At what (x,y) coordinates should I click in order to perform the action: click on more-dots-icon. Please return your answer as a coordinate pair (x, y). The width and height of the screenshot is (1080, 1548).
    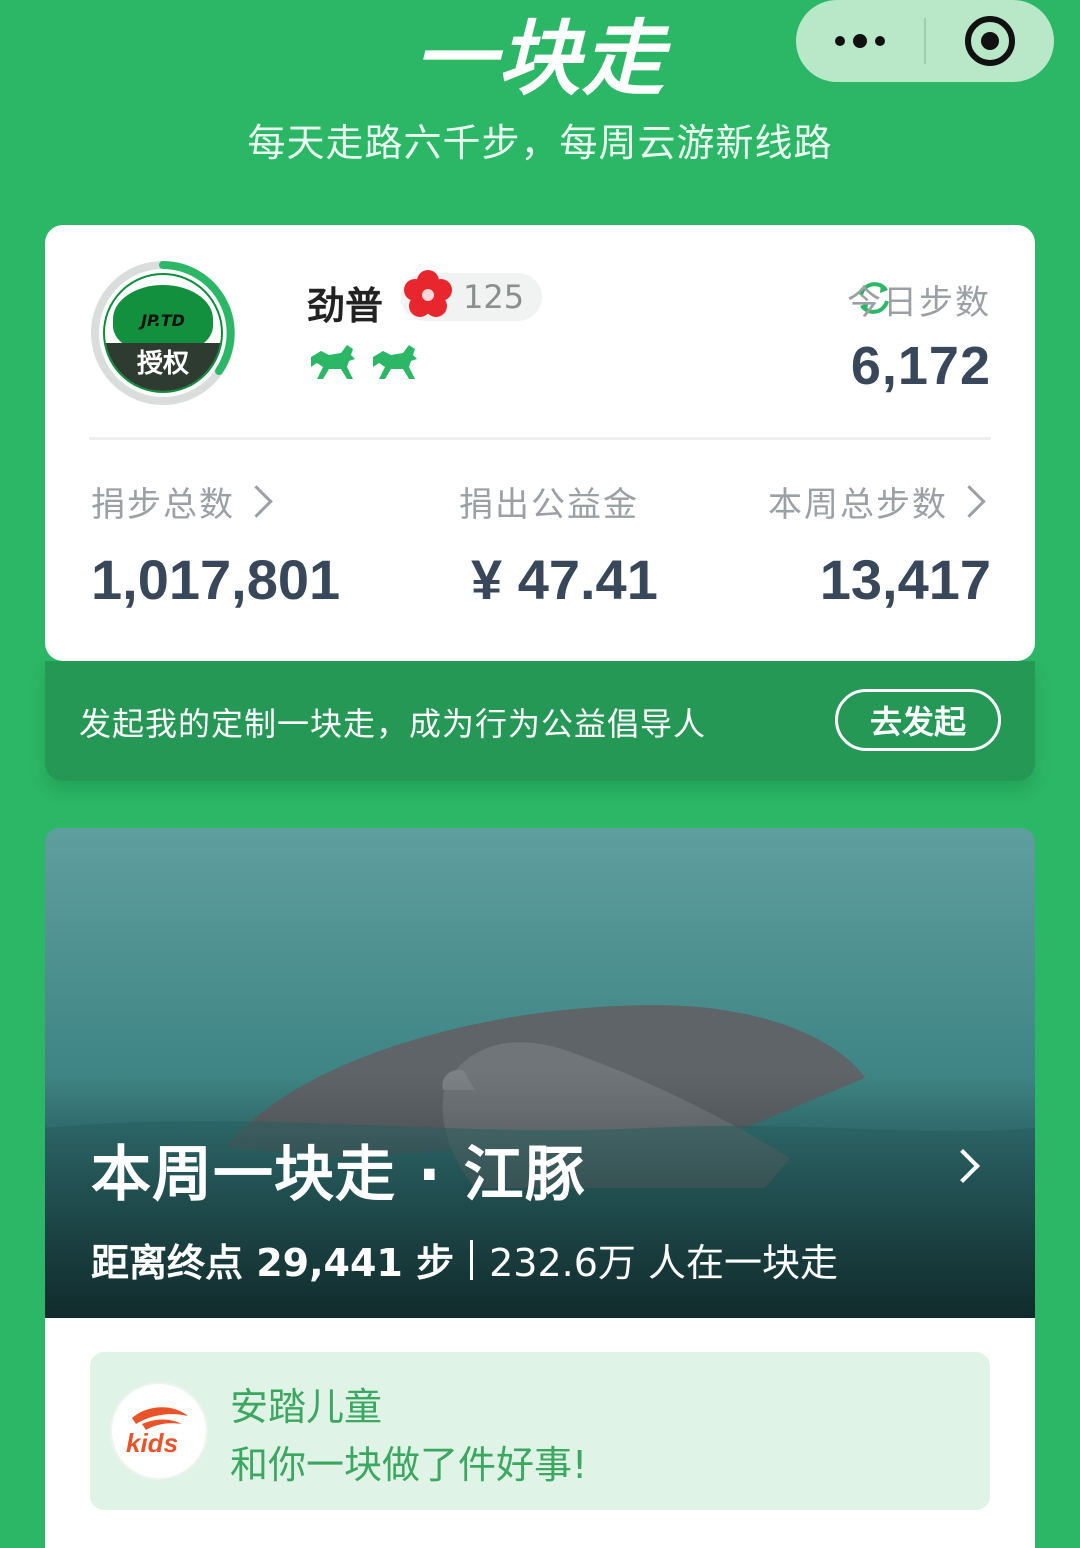
    Looking at the image, I should click on (860, 41).